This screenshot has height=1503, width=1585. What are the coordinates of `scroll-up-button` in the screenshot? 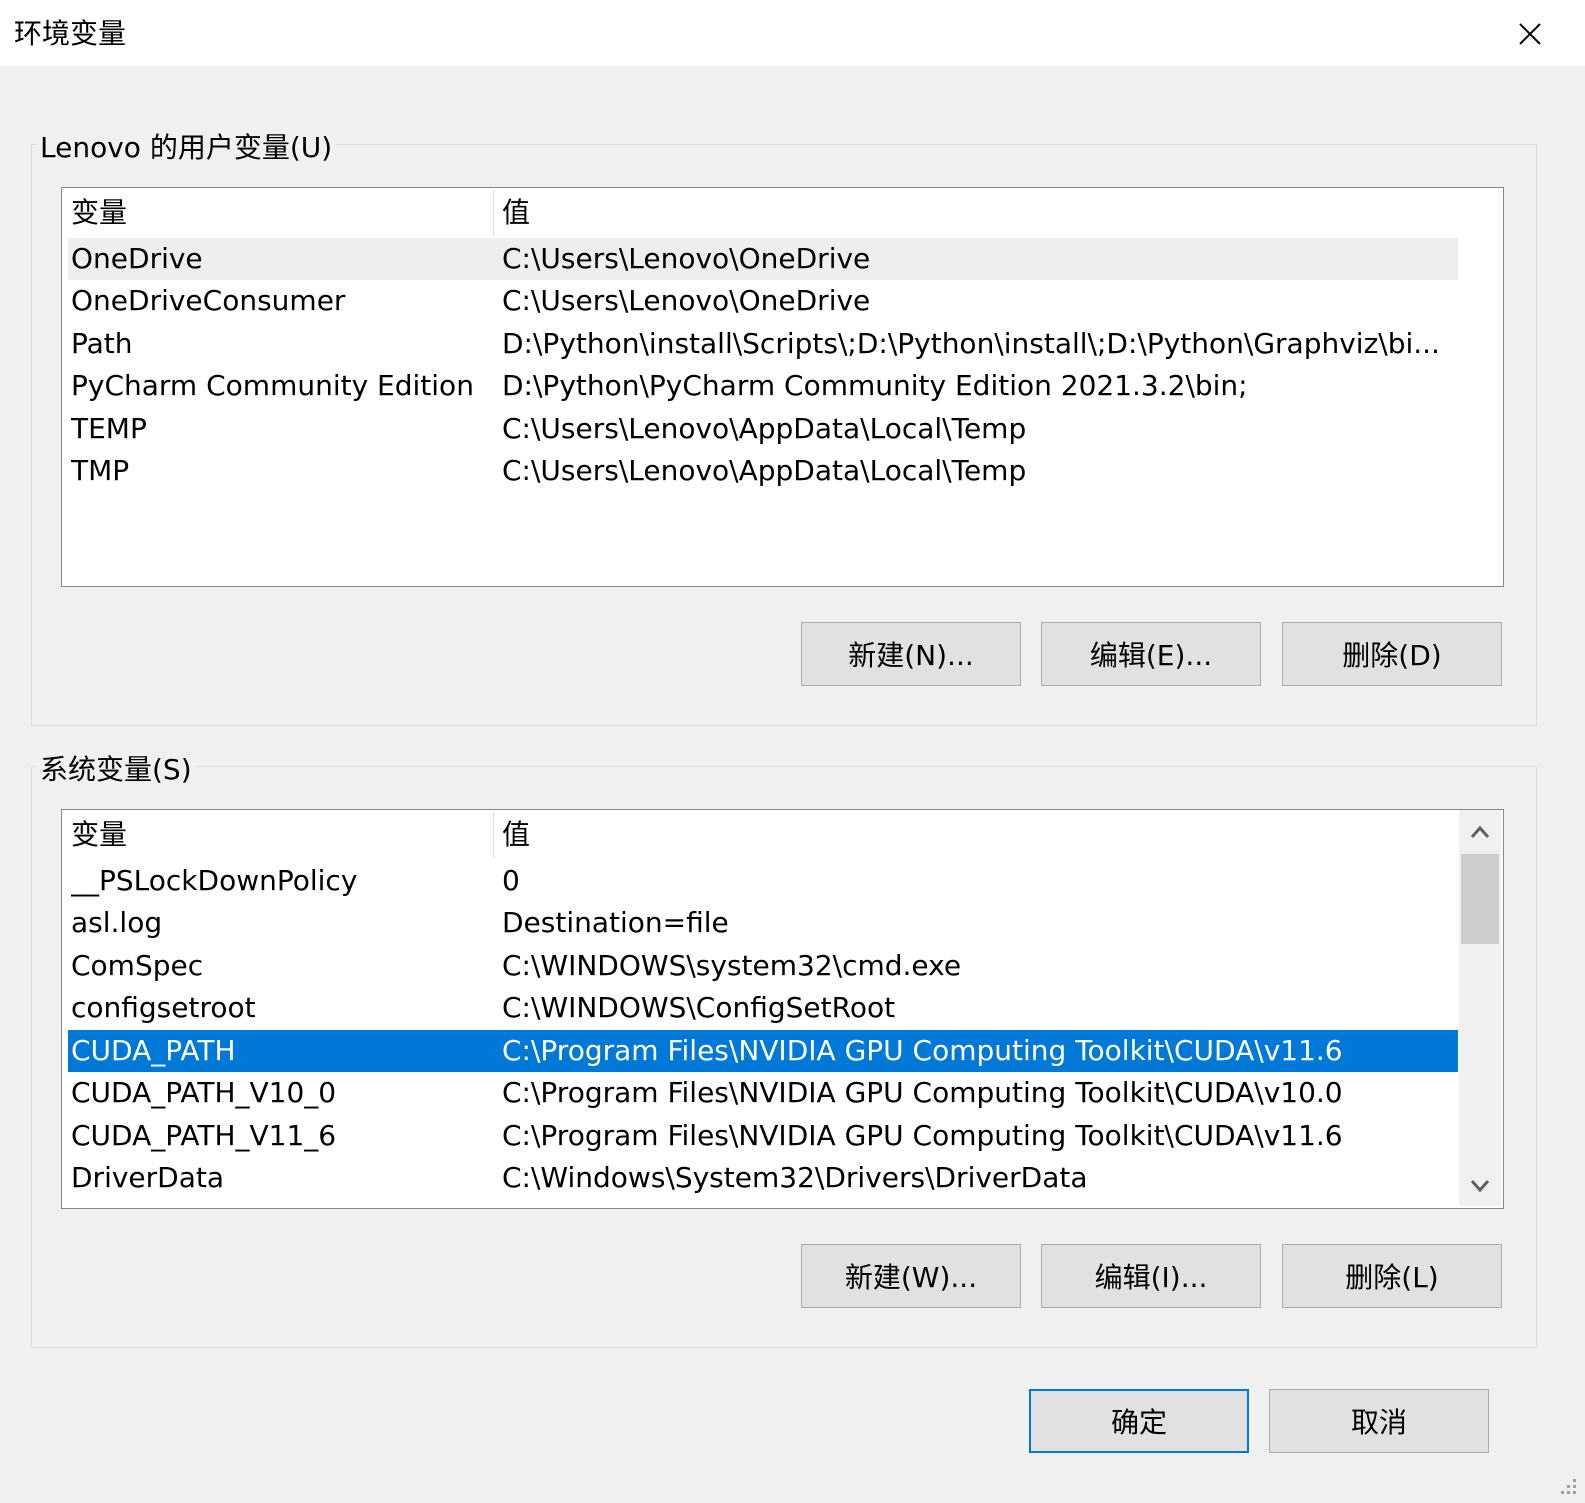 It's located at (1480, 832).